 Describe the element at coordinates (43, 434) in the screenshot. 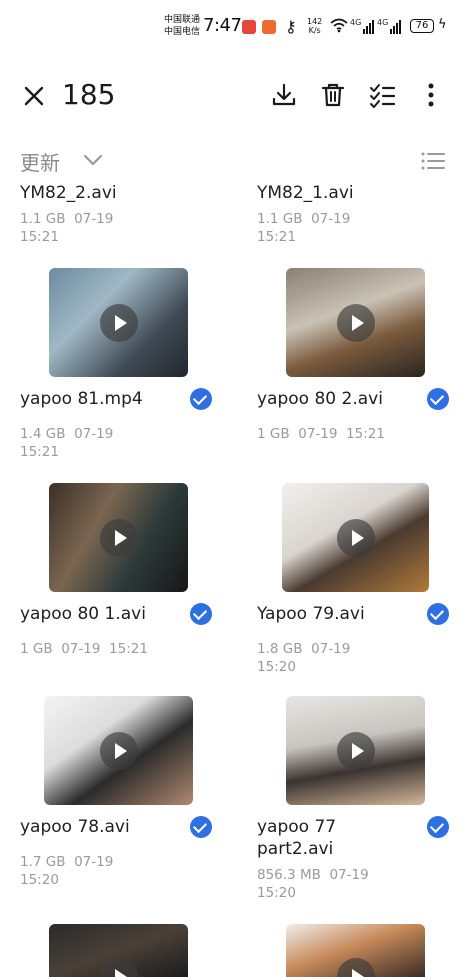

I see `file-size: 1.4 GB` at that location.